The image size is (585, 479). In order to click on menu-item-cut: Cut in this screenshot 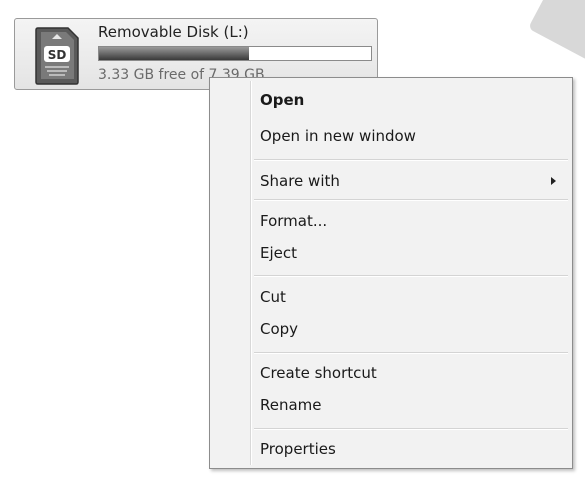, I will do `click(413, 297)`.